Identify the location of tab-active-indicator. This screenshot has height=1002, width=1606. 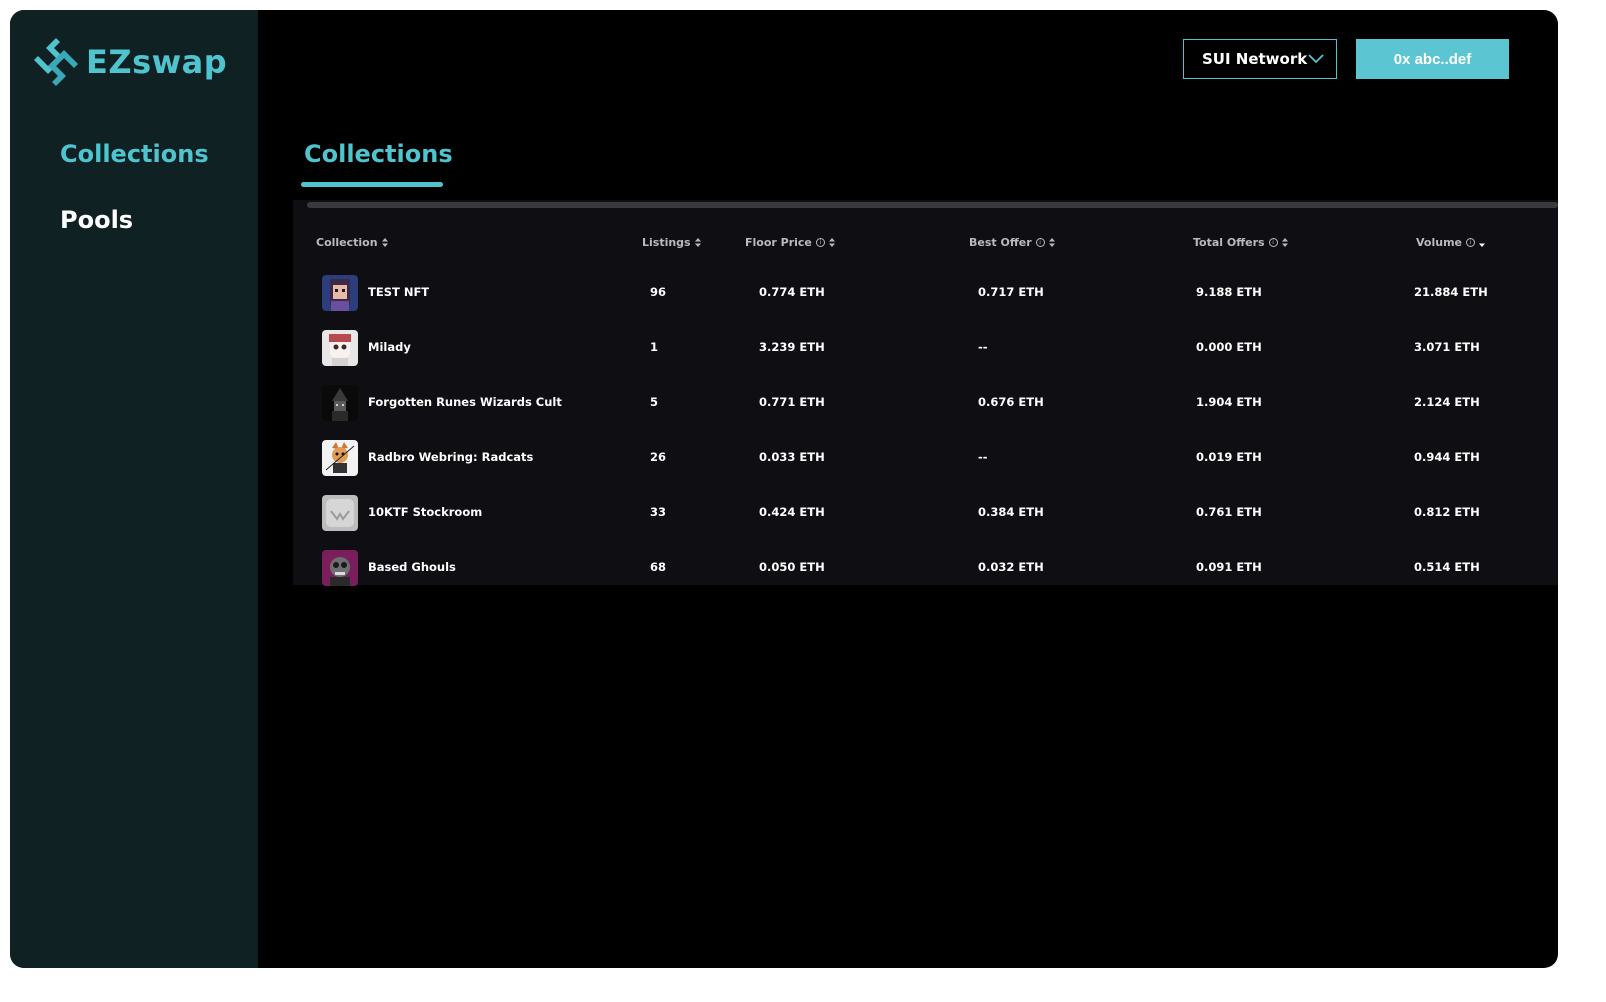
(372, 184).